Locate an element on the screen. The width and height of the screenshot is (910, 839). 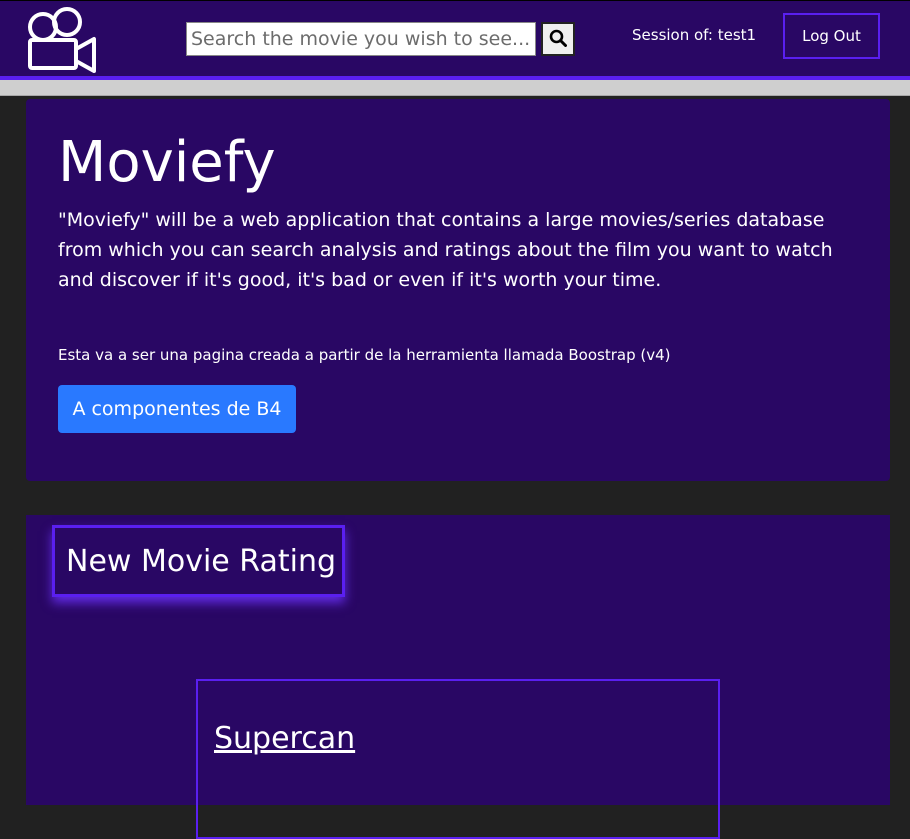
section-title: New Movie Rating is located at coordinates (201, 561).